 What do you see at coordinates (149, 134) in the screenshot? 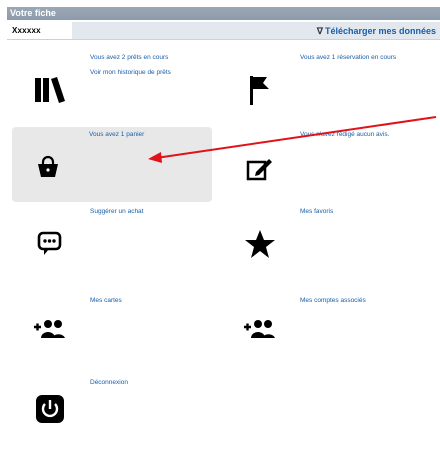
I see `card-line: Vous avez 1 panier` at bounding box center [149, 134].